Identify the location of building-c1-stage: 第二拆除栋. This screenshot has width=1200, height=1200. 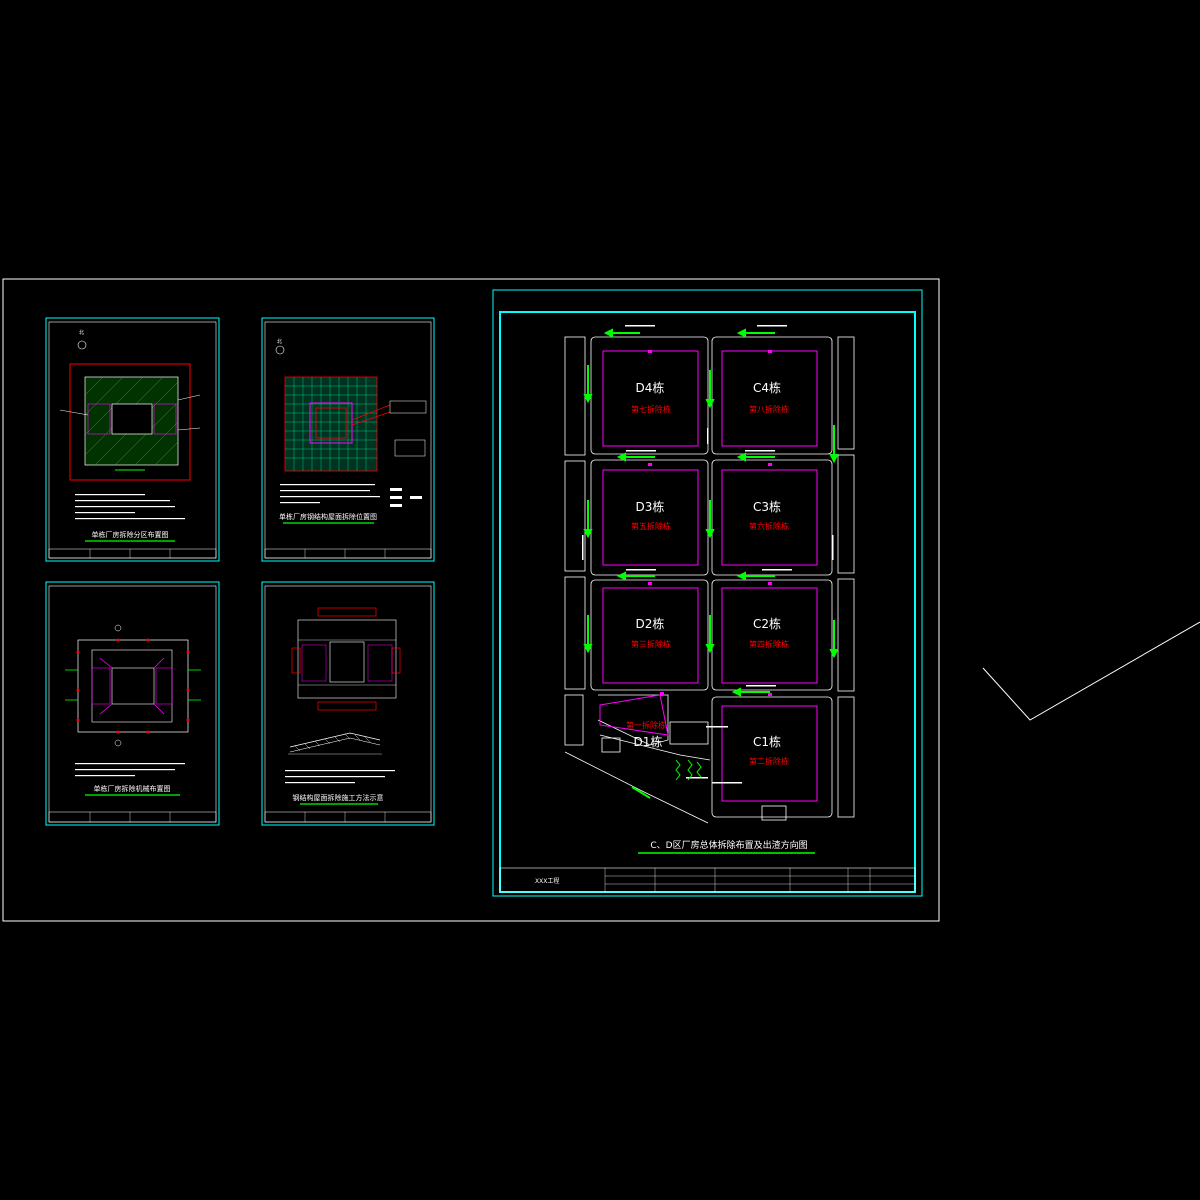
(769, 761).